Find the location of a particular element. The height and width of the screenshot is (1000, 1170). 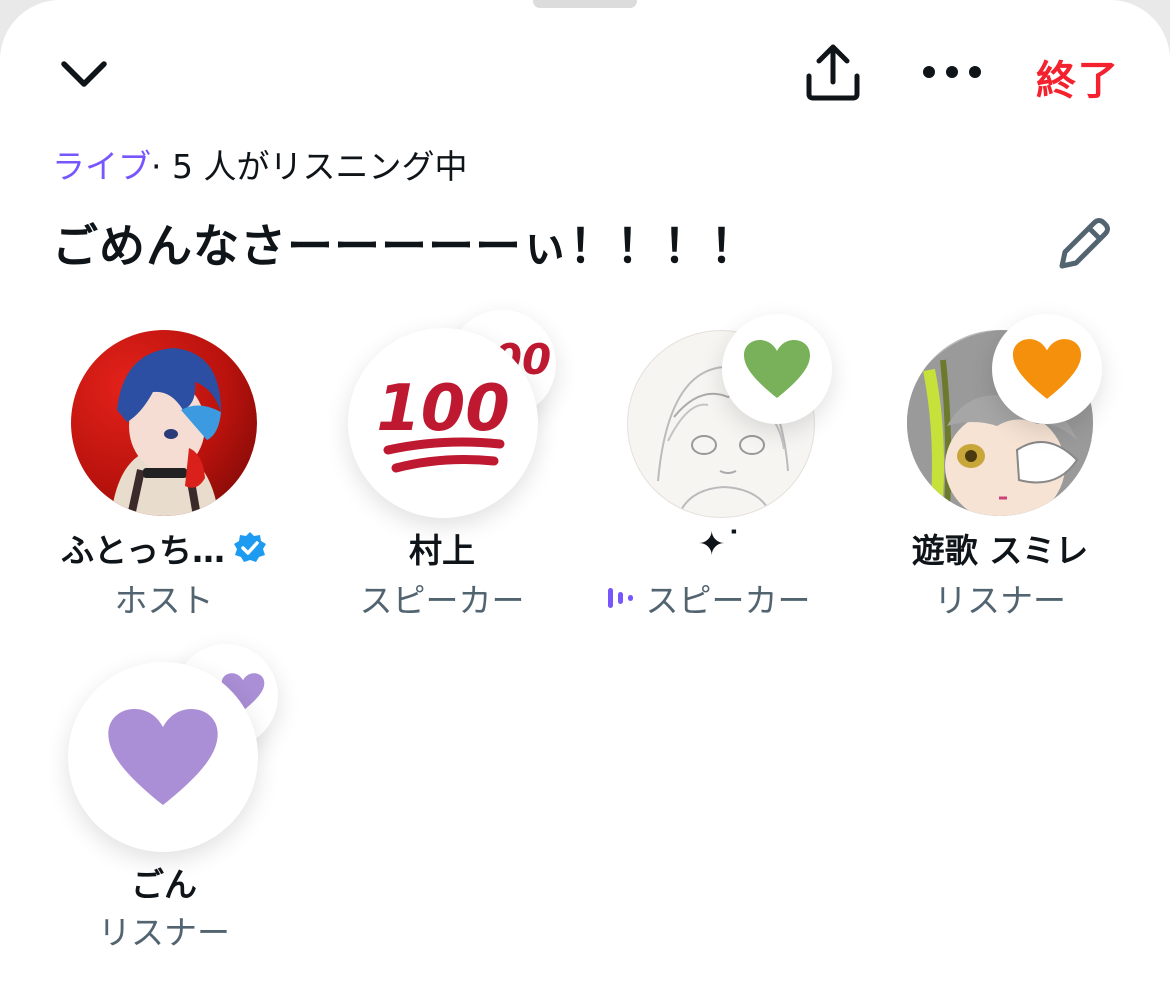

participant-speaker-murakami: 00 100 村上 スピーカー is located at coordinates (442, 475).